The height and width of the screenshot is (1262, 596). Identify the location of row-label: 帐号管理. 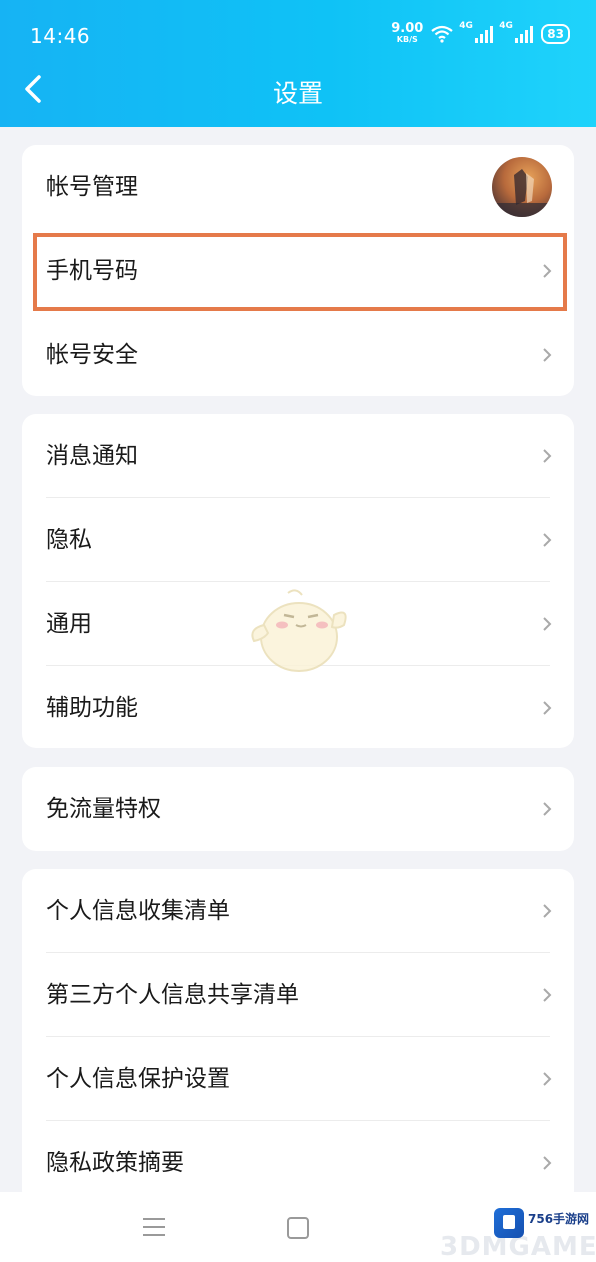
(92, 187).